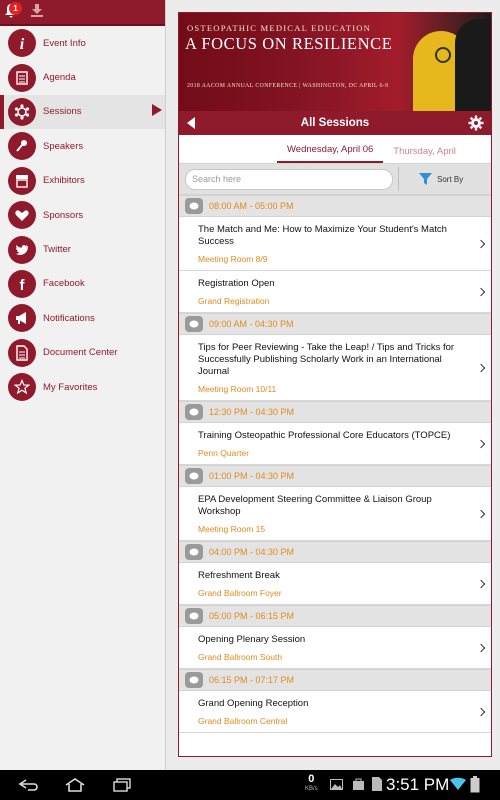  What do you see at coordinates (330, 153) in the screenshot?
I see `tab-wednesday: Wednesday, April 06` at bounding box center [330, 153].